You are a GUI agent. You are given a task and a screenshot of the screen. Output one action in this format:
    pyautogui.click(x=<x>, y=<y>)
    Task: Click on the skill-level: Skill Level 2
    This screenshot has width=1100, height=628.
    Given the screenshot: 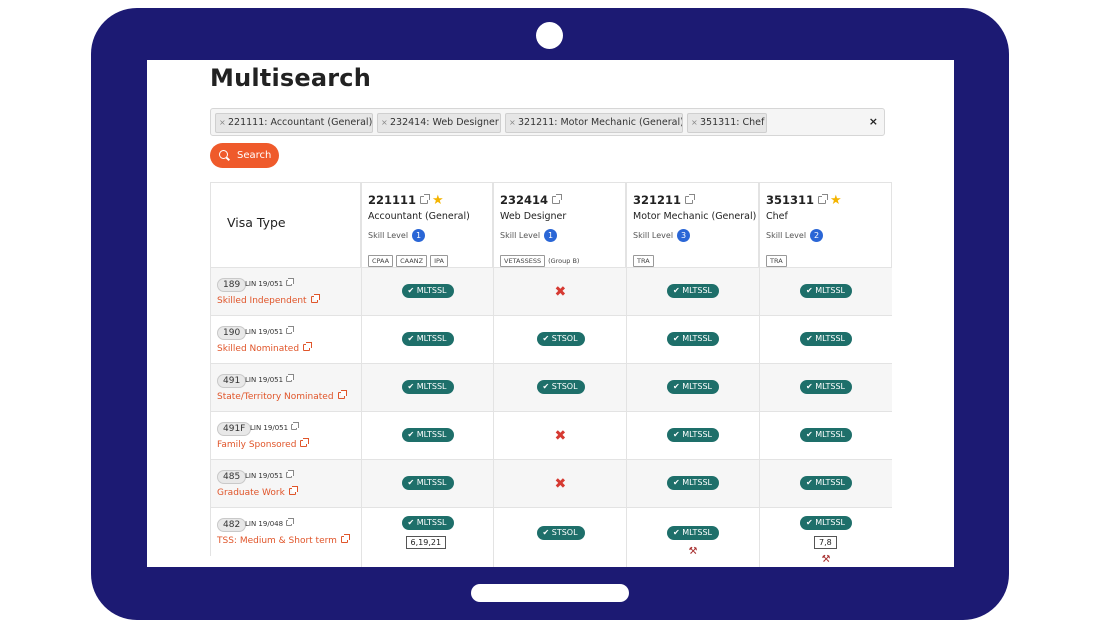 What is the action you would take?
    pyautogui.click(x=795, y=235)
    